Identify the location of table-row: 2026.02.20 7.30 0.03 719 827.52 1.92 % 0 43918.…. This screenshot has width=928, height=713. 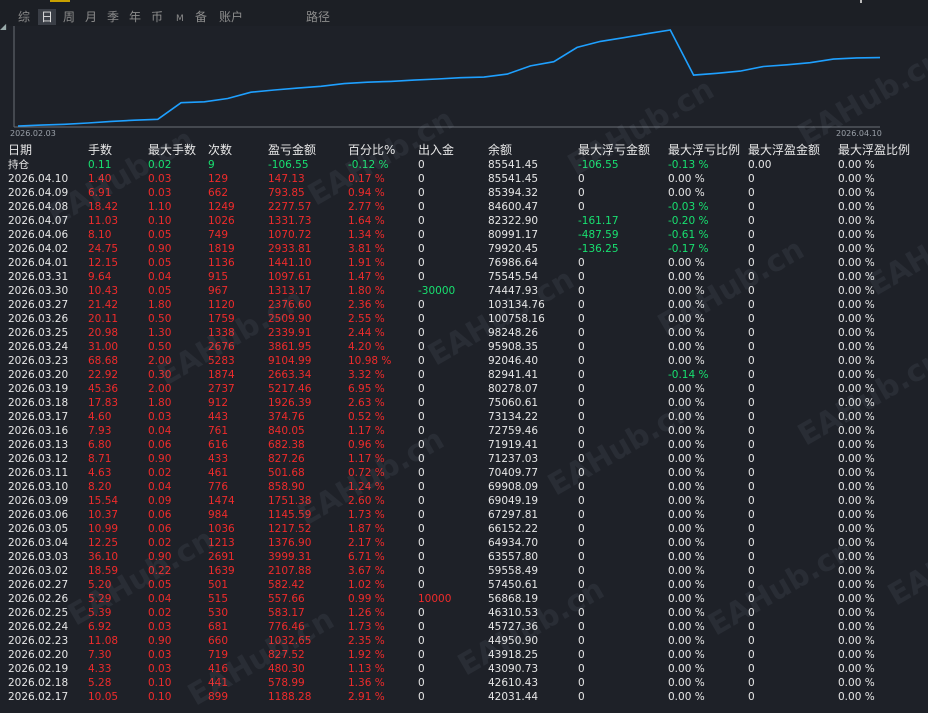
(464, 655).